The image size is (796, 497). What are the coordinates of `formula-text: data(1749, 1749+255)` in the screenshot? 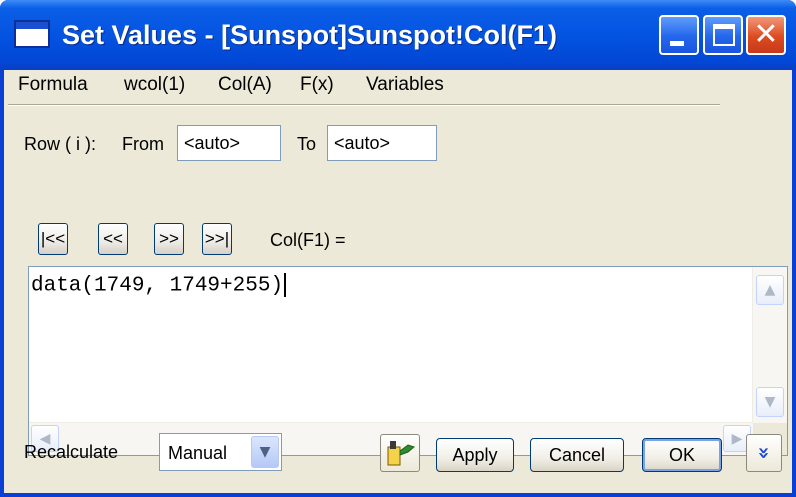 It's located at (157, 286).